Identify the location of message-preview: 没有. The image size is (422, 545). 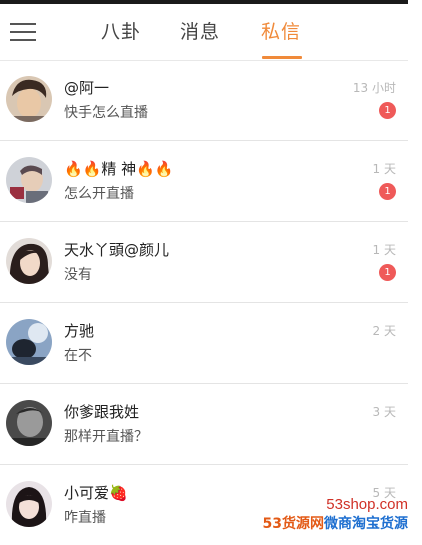
(78, 275).